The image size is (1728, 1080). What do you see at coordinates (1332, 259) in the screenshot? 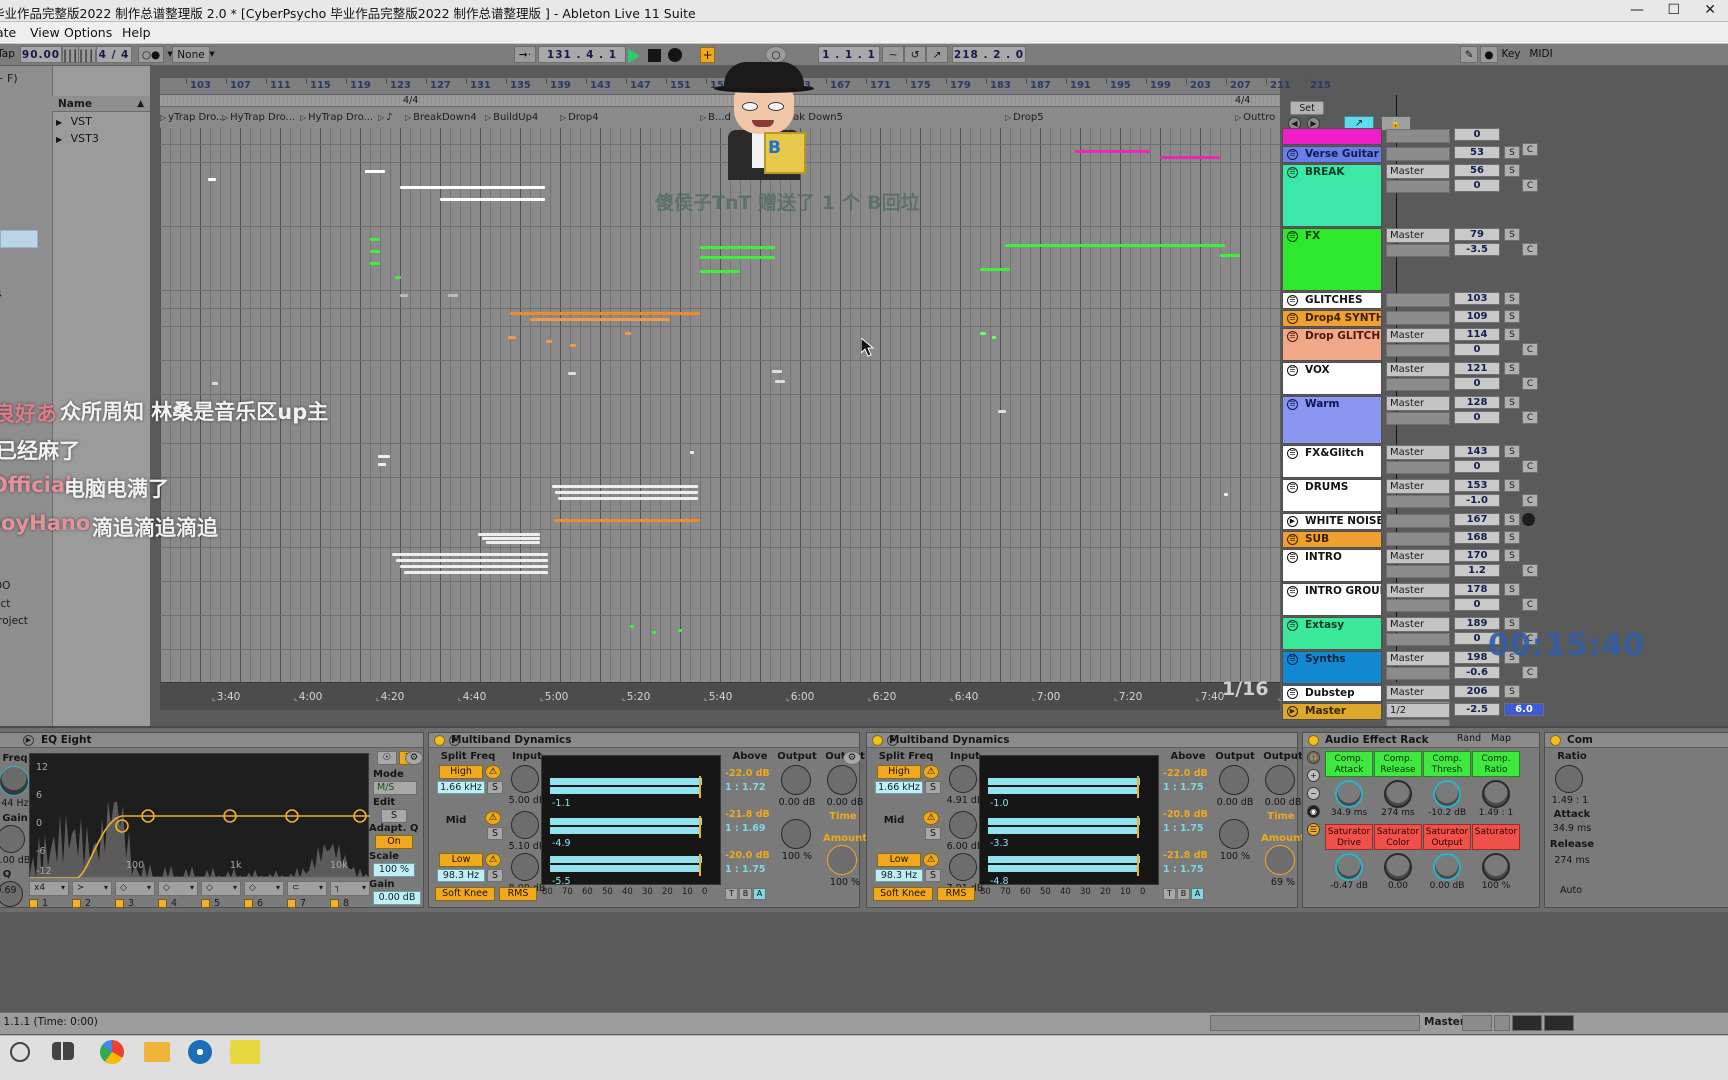
I see `track-name: ☰ FX` at bounding box center [1332, 259].